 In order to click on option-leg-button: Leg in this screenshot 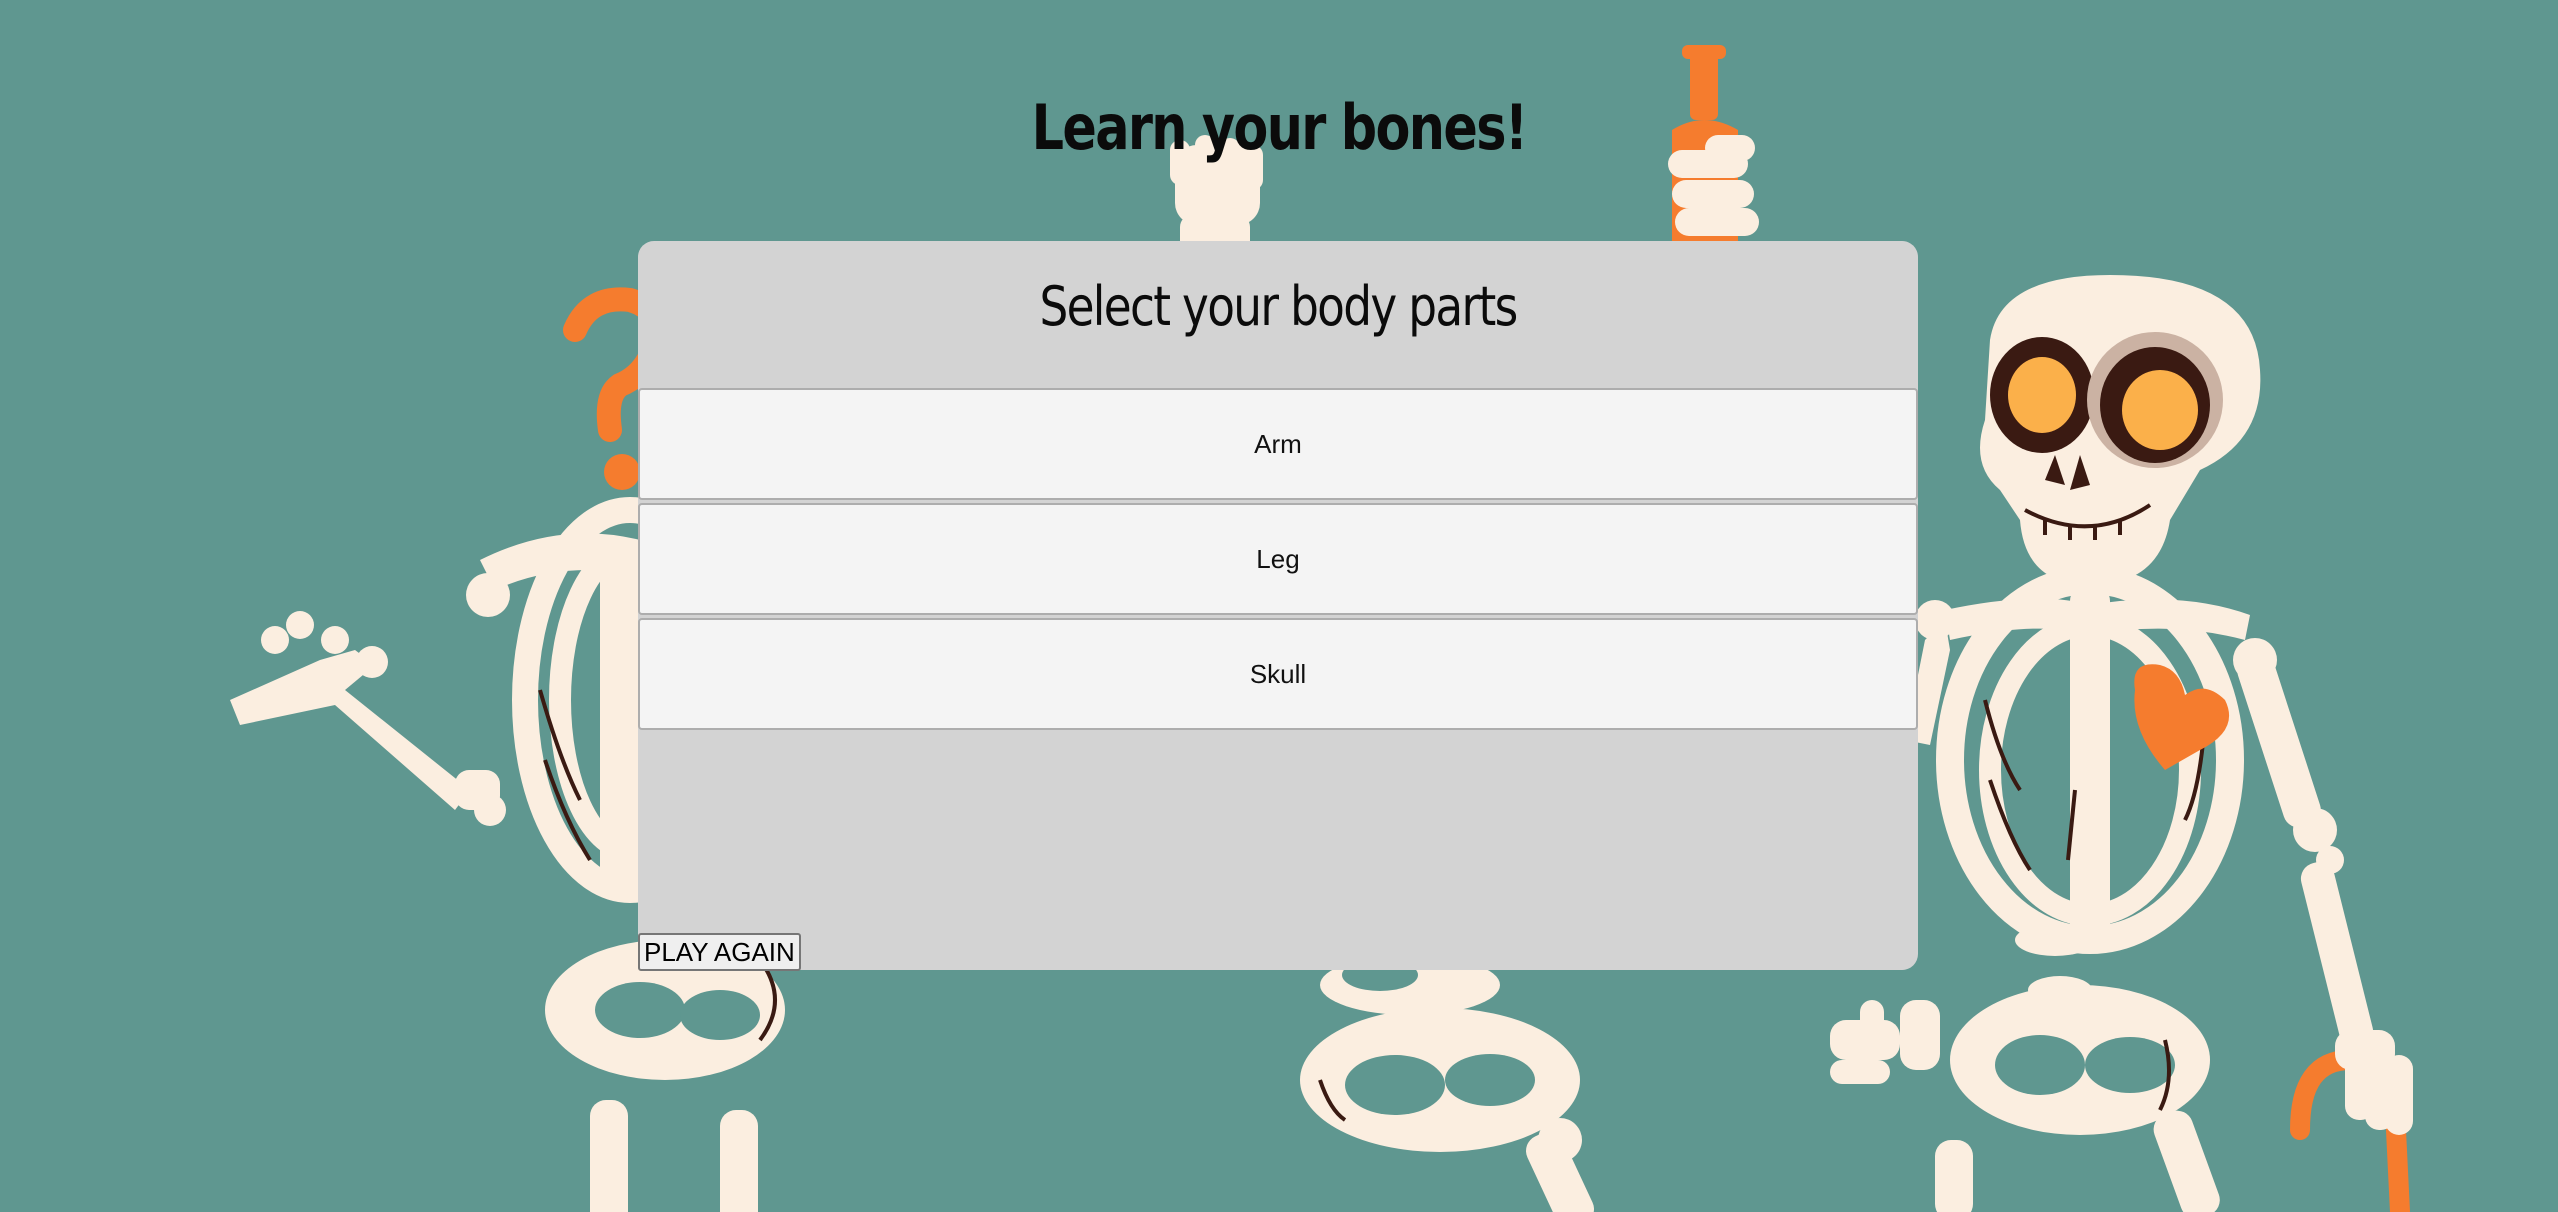, I will do `click(1278, 559)`.